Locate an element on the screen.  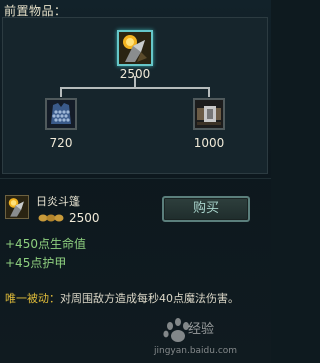
tree-connector-horizontal is located at coordinates (135, 88).